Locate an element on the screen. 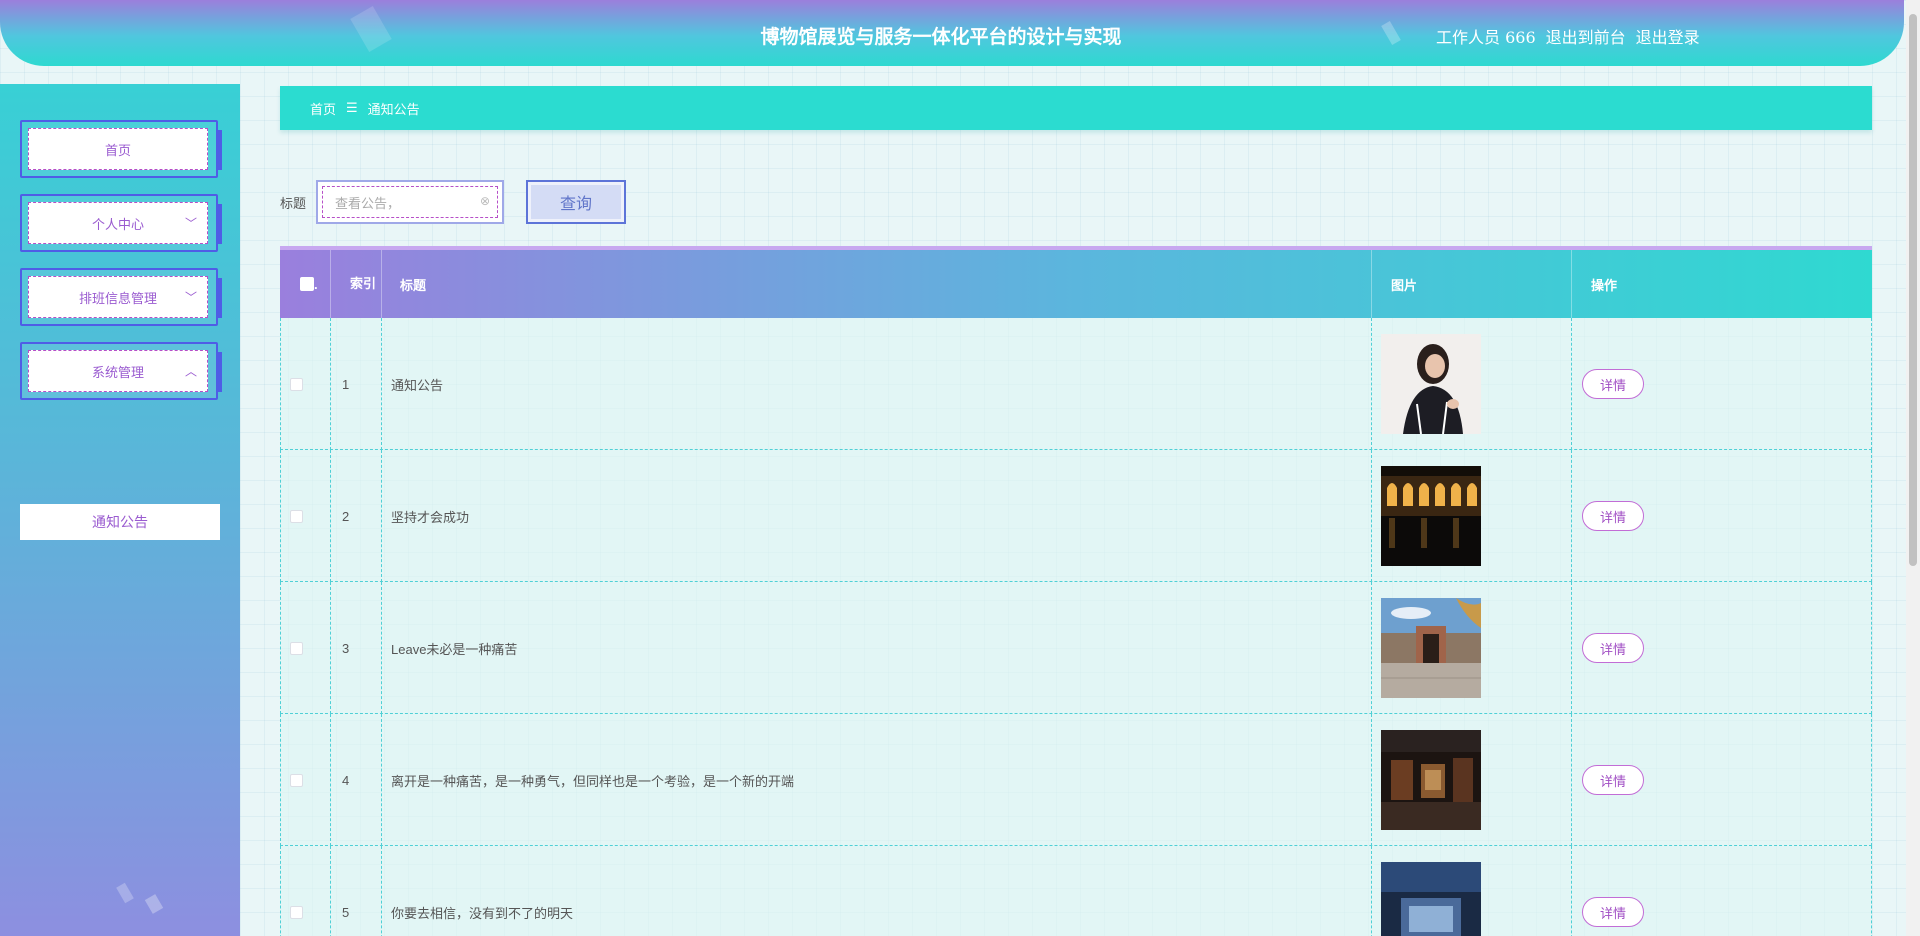 This screenshot has width=1920, height=936. search-bar: 标题 查看公告， ⊗ 查询 is located at coordinates (453, 202).